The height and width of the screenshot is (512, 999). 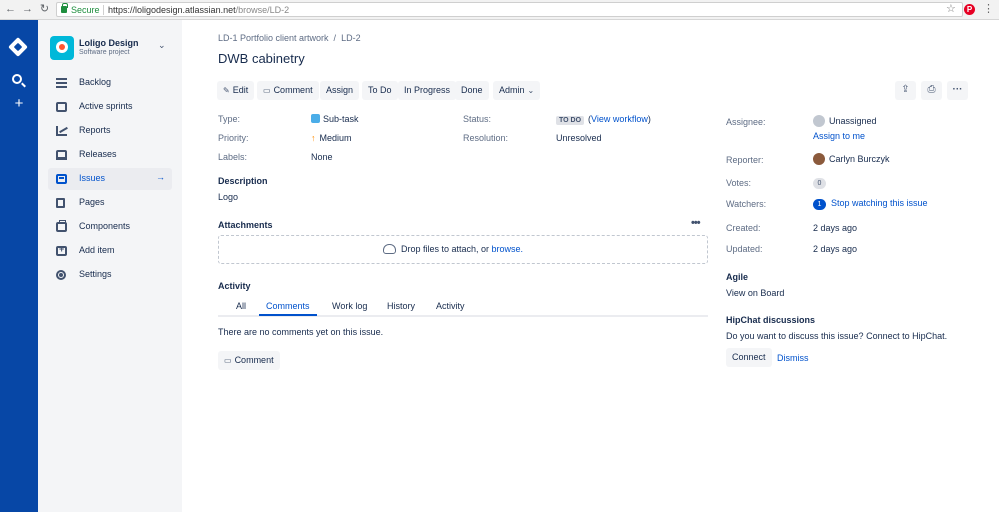 I want to click on chevron-down-icon: ⌄, so click(x=162, y=45).